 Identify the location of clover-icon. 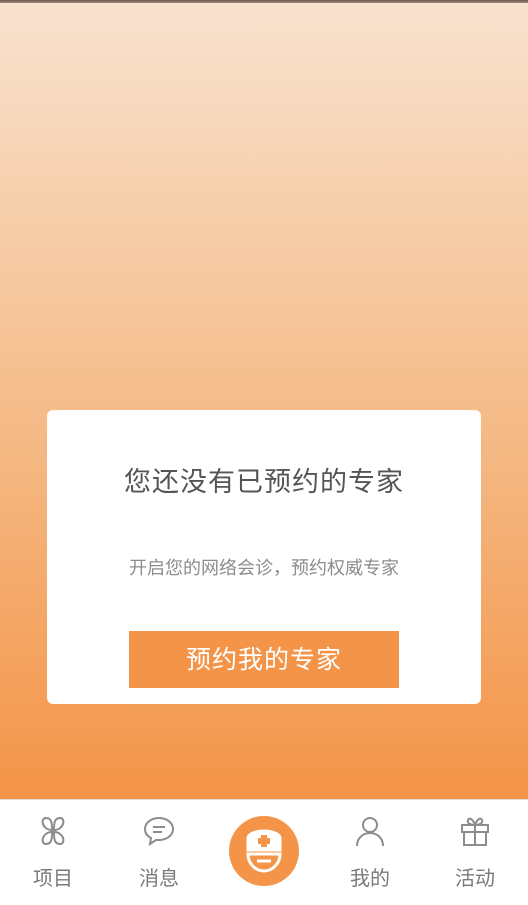
(53, 831).